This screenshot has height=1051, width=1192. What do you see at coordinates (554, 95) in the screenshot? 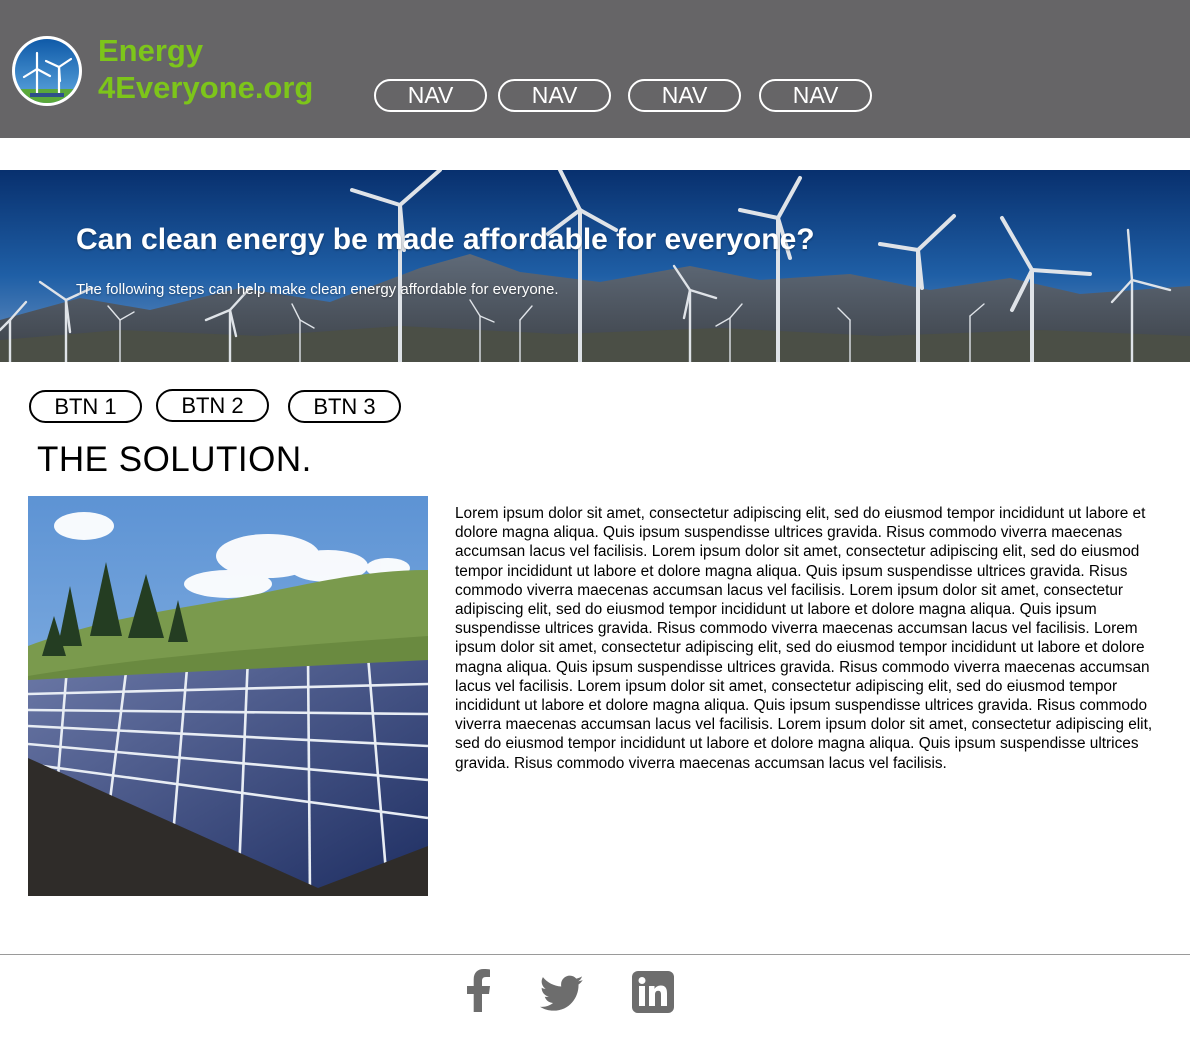
I see `nav-button-2: NAV` at bounding box center [554, 95].